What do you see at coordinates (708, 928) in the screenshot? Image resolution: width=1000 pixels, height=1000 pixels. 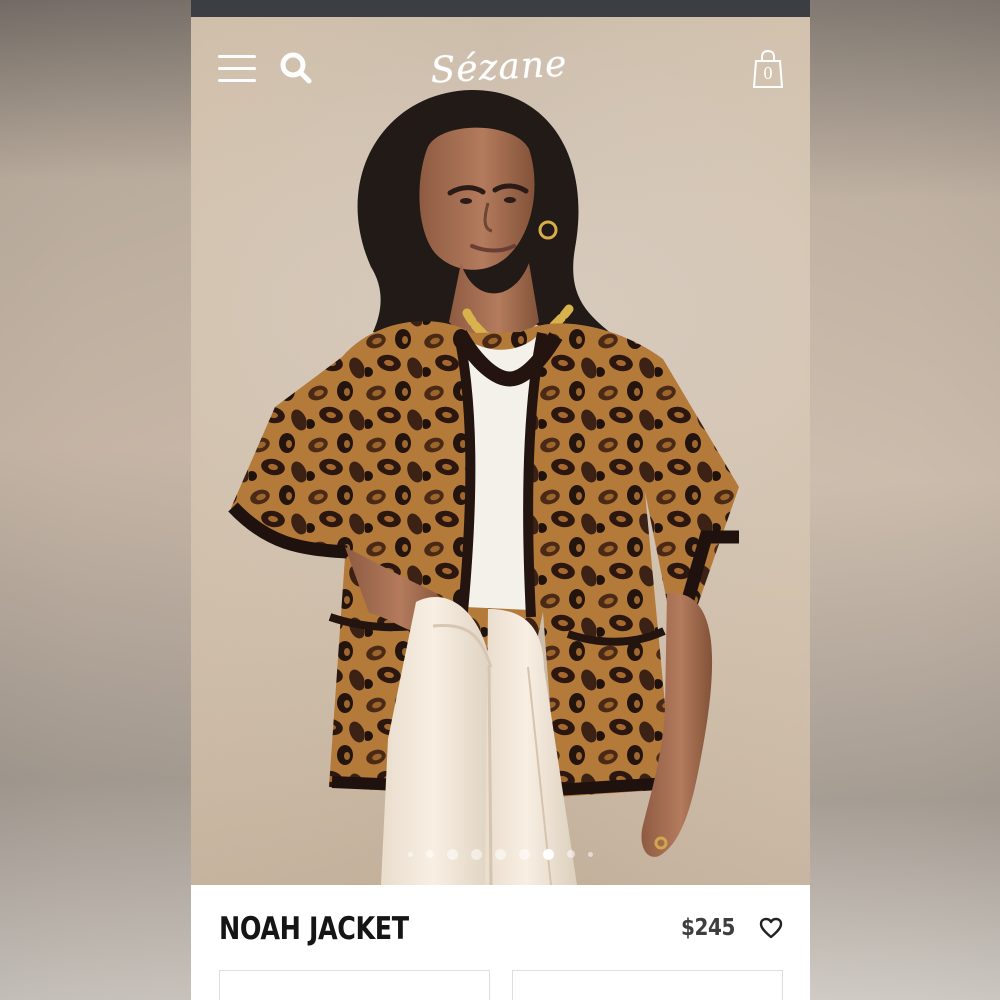 I see `product-price: $245` at bounding box center [708, 928].